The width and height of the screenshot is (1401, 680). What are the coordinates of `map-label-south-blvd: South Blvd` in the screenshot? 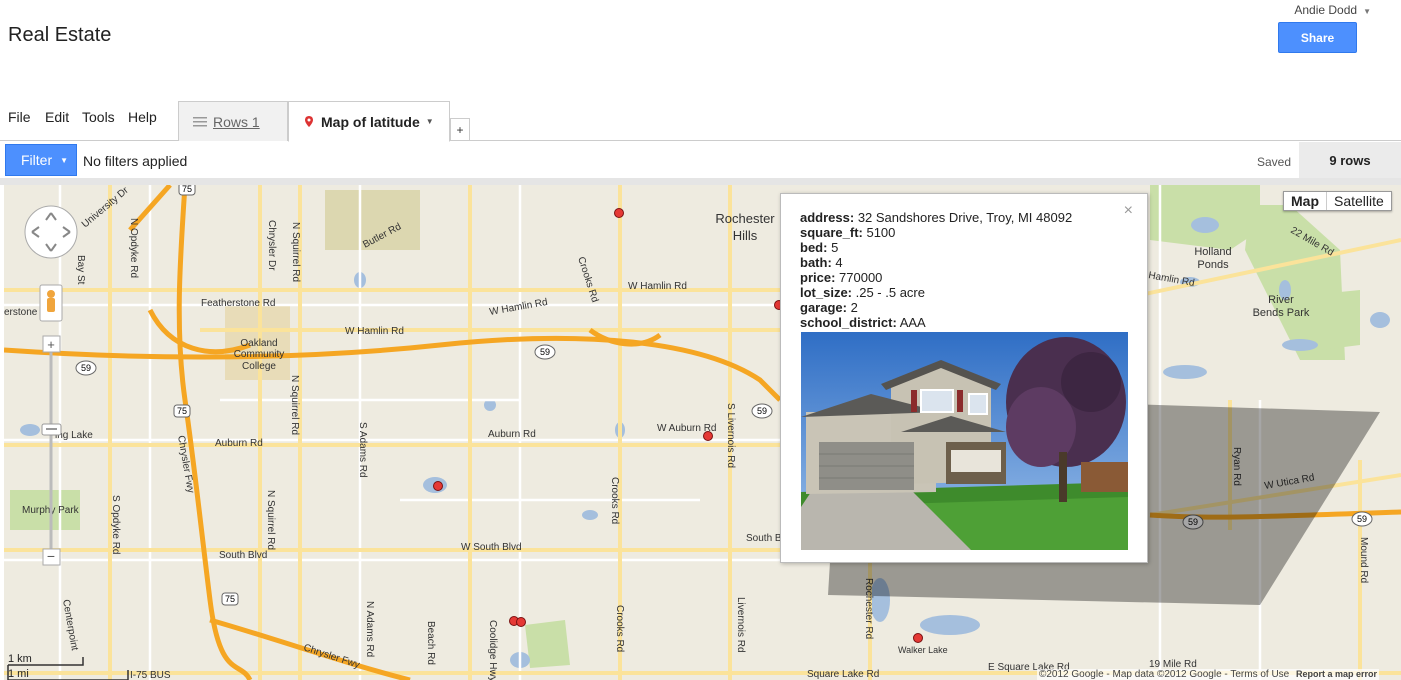 It's located at (243, 555).